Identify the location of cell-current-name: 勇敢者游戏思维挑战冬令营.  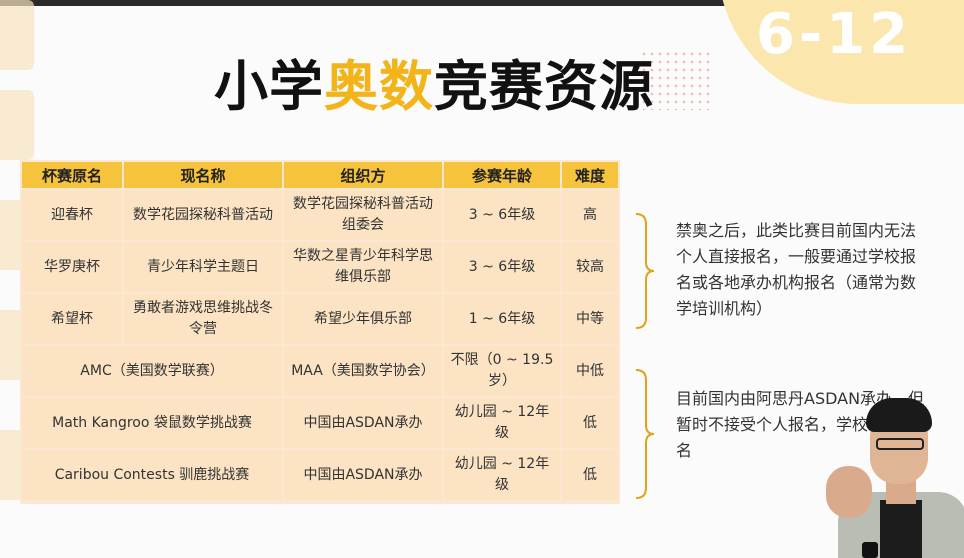
(203, 319).